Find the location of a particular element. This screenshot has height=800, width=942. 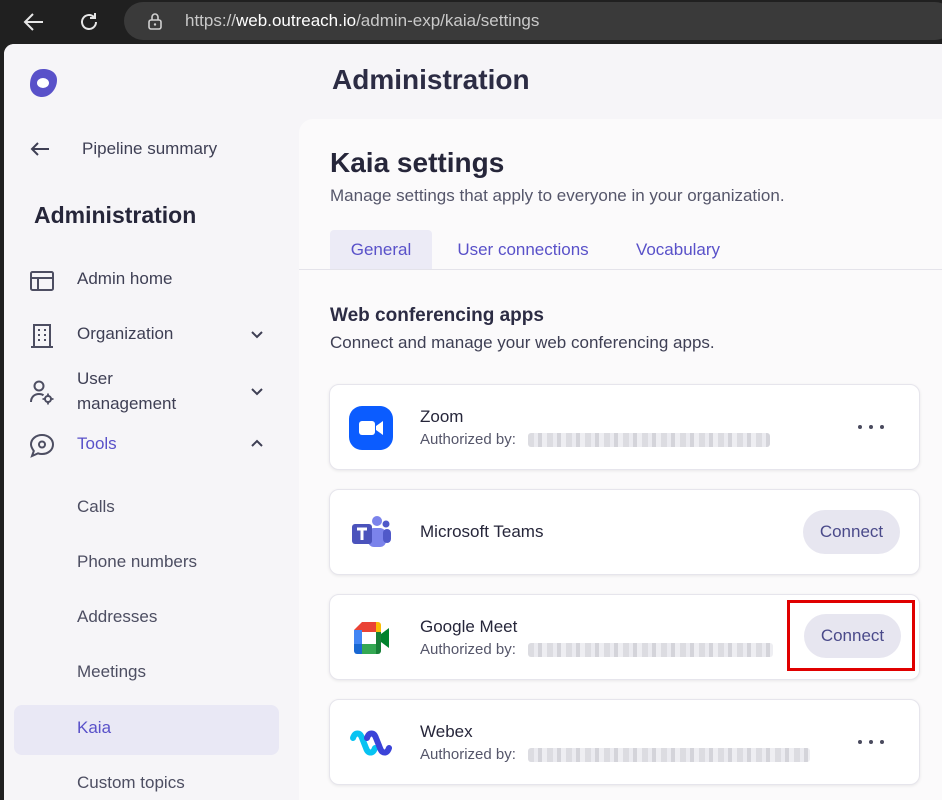

sidebar-item-user-management: User management is located at coordinates (151, 392).